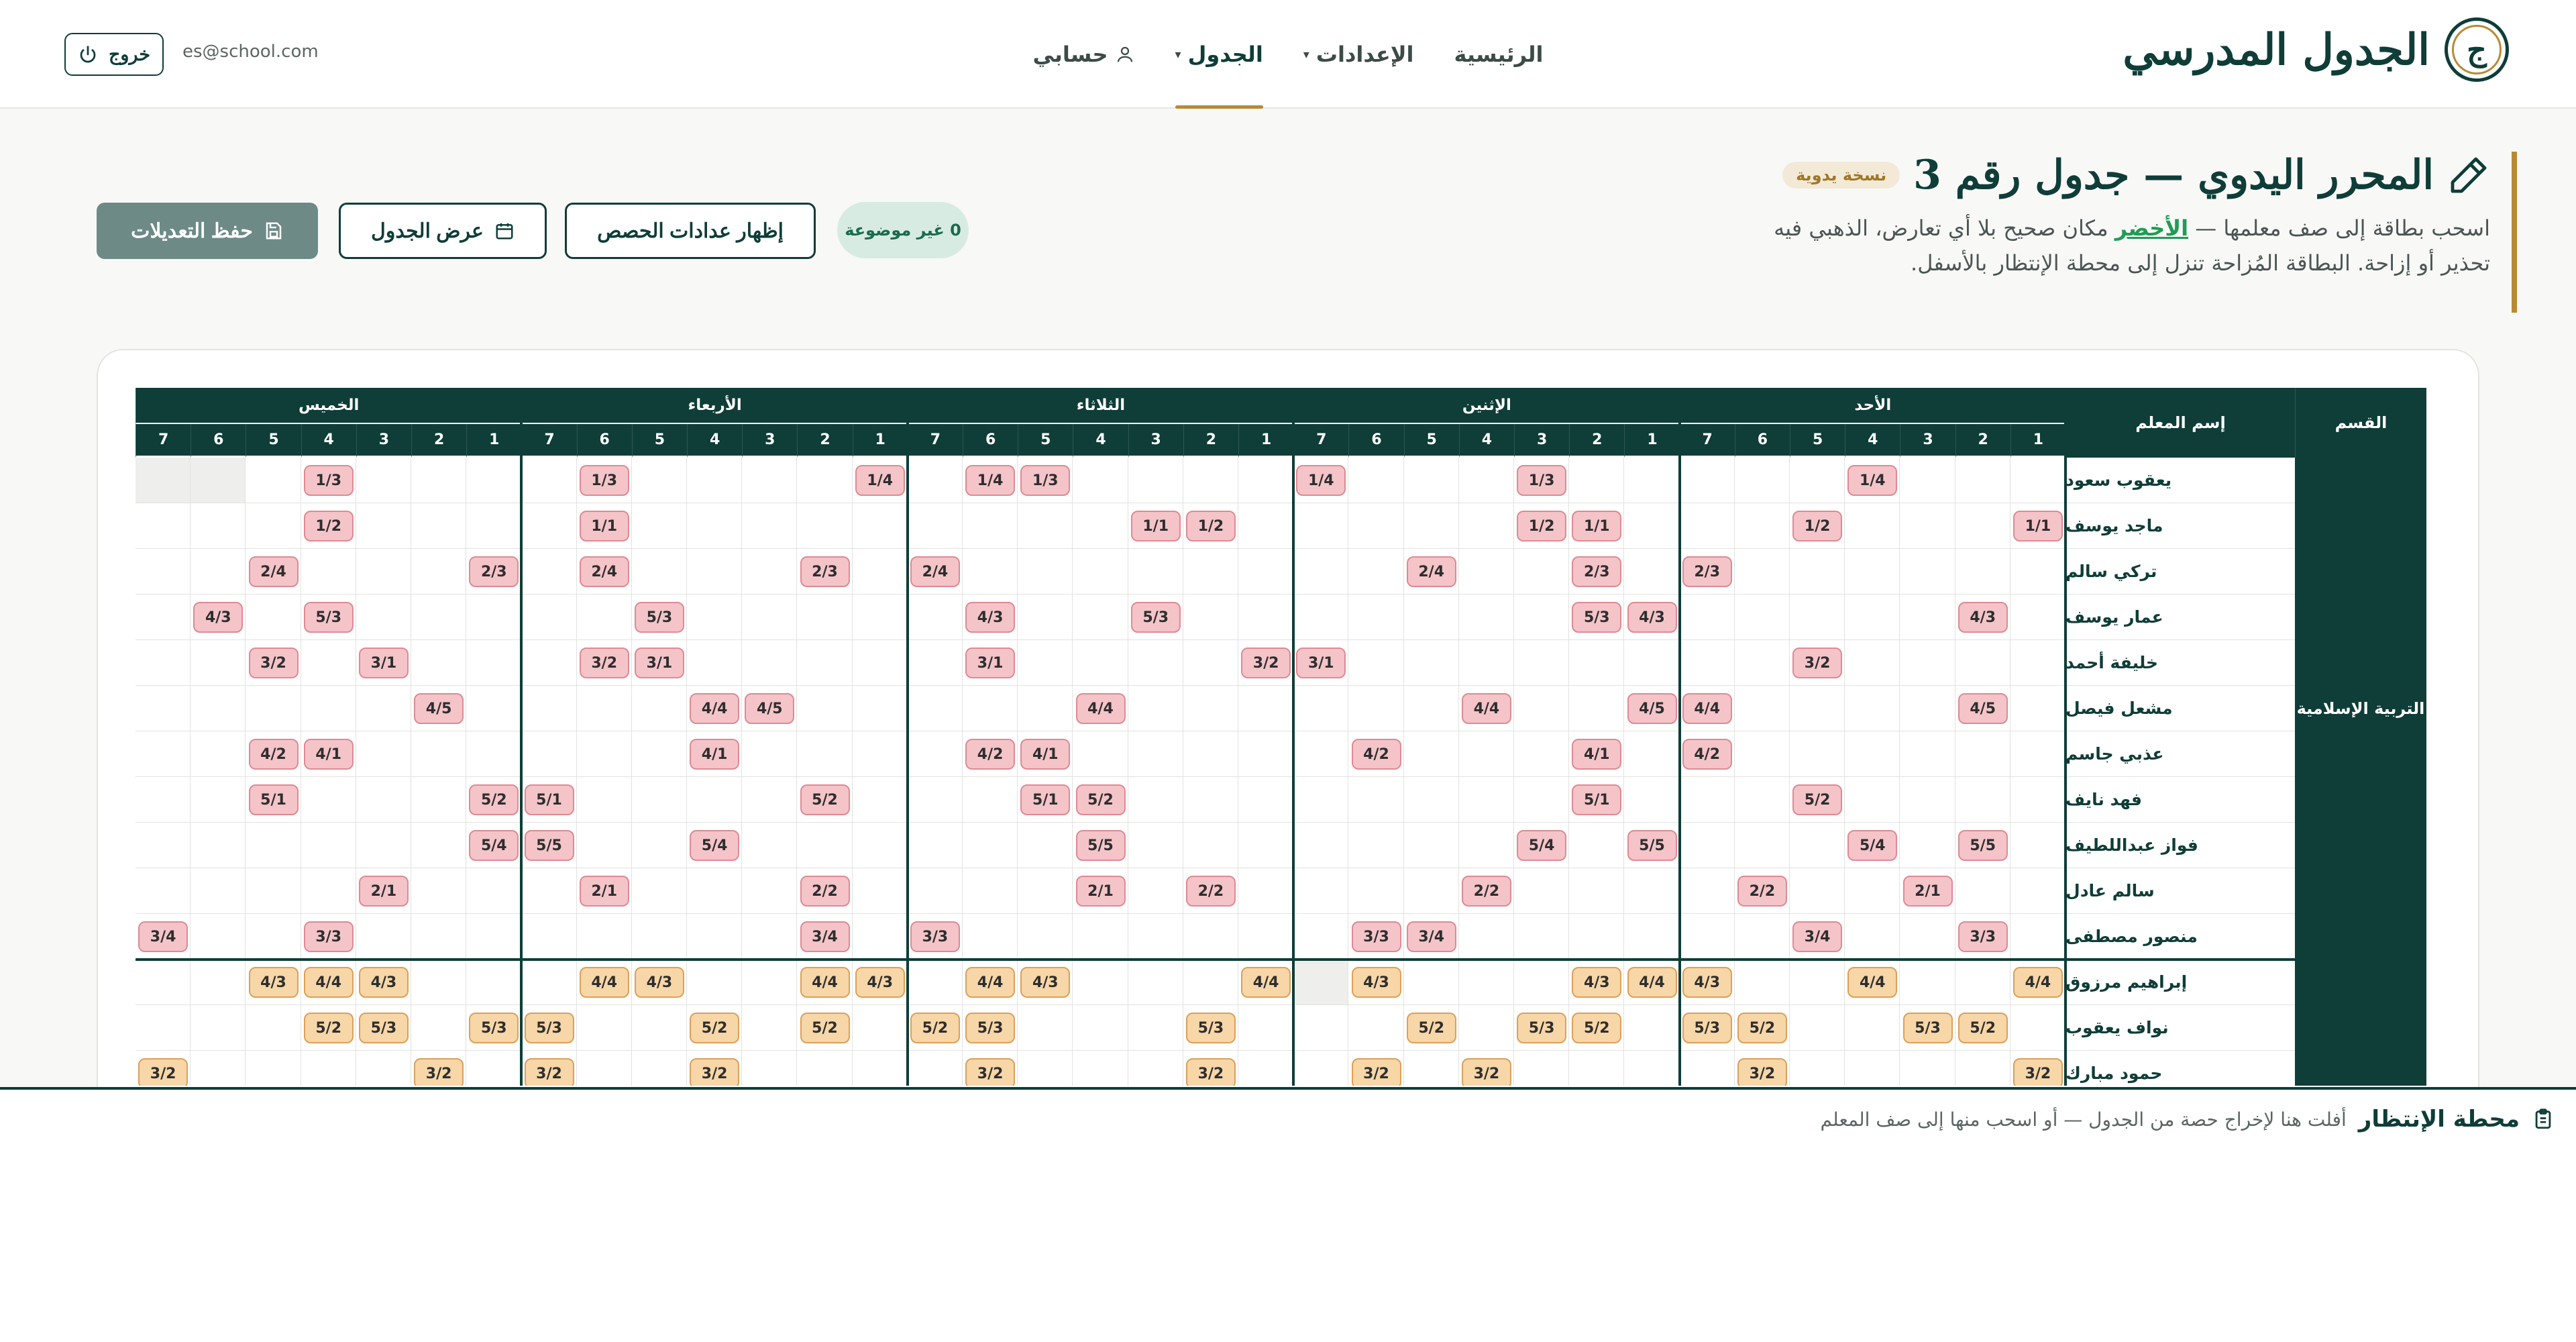 The height and width of the screenshot is (1342, 2576). What do you see at coordinates (1084, 55) in the screenshot?
I see `nav-account: حسابي` at bounding box center [1084, 55].